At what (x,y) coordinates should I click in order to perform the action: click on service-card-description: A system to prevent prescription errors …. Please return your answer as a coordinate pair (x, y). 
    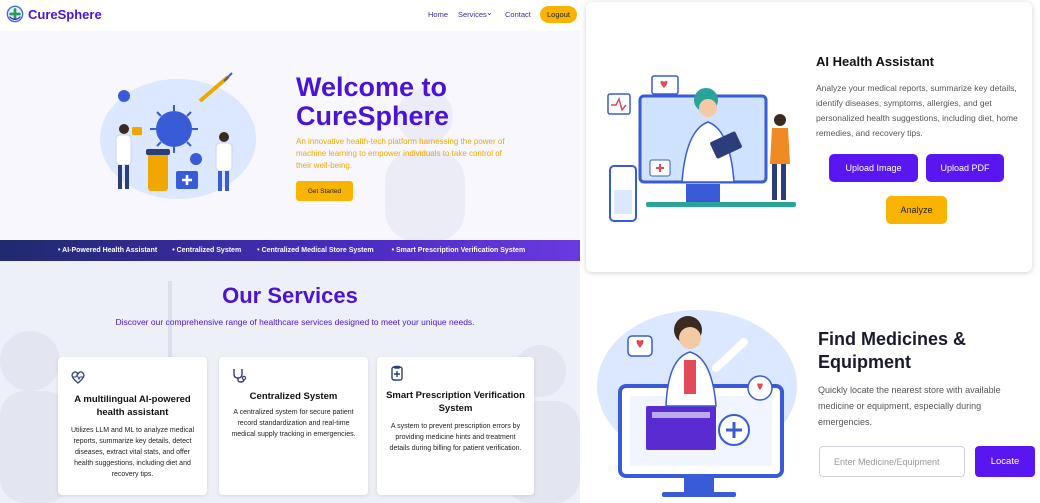
    Looking at the image, I should click on (455, 437).